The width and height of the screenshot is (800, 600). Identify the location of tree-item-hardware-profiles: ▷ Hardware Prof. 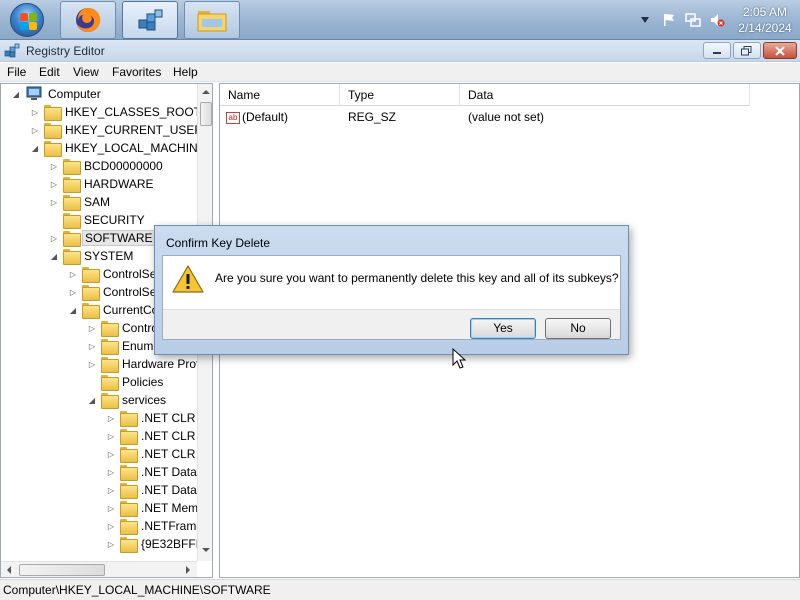
(144, 364).